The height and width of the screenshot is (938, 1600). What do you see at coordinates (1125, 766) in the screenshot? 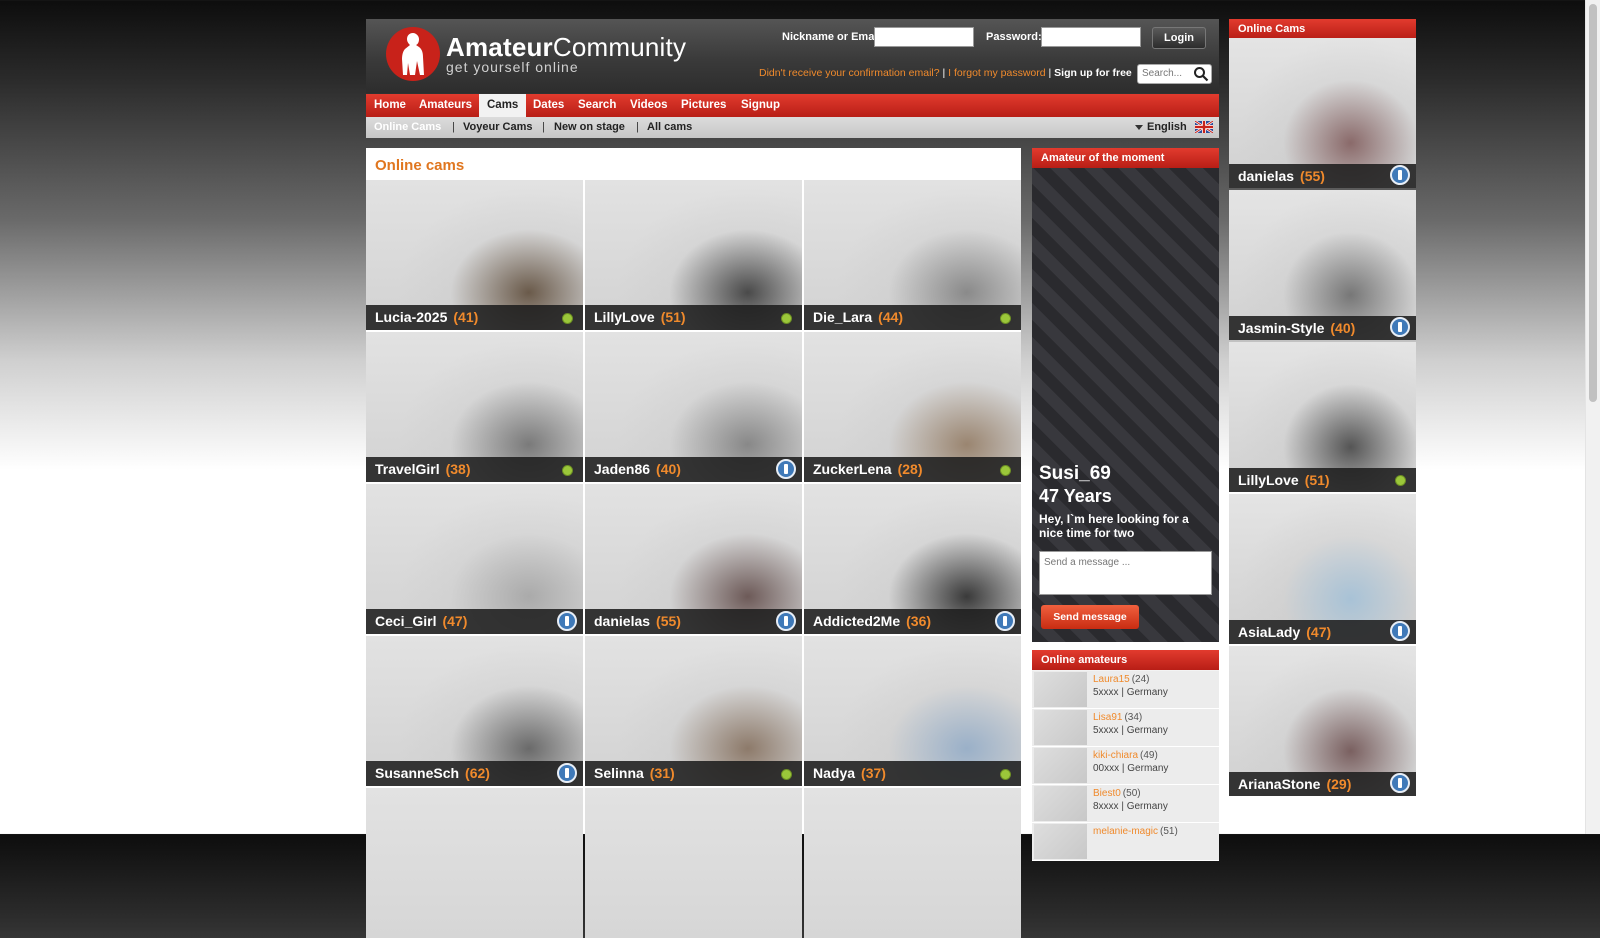
I see `amateur-list-item: kiki-chiara (49) 00xxx | Germany` at bounding box center [1125, 766].